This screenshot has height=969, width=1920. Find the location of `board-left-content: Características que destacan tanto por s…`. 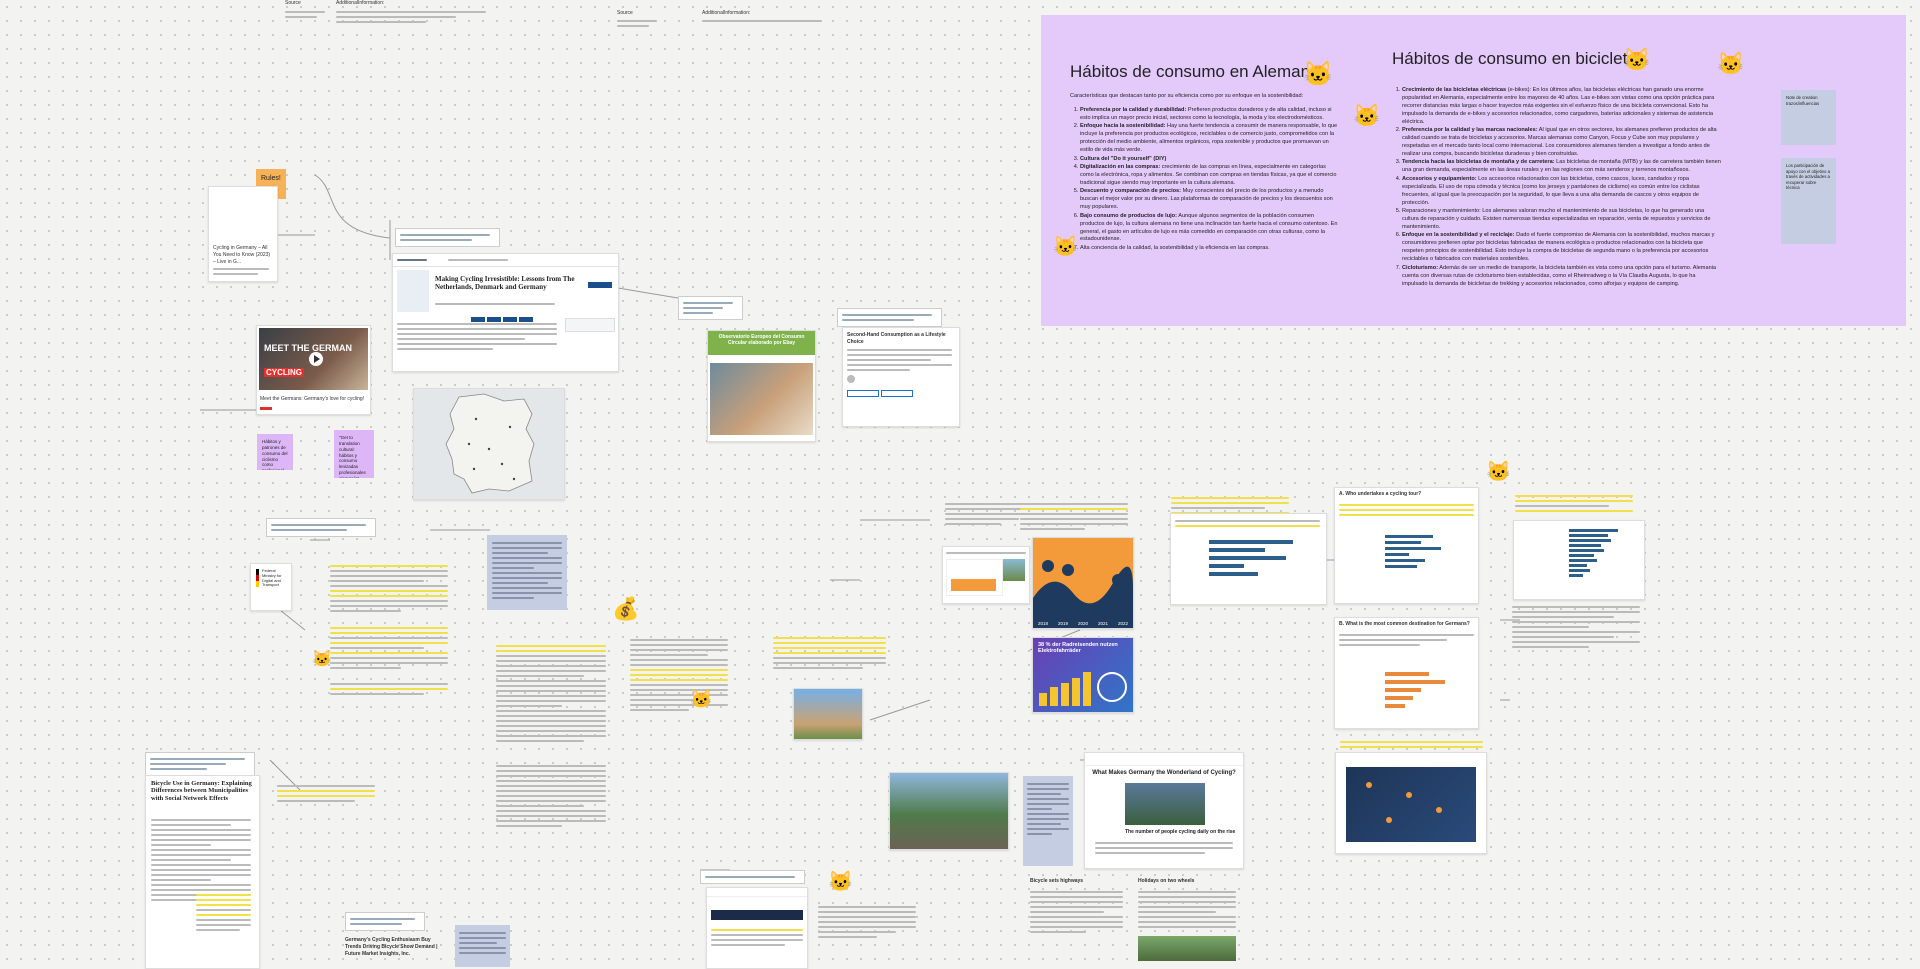

board-left-content: Características que destacan tanto por s… is located at coordinates (1205, 173).